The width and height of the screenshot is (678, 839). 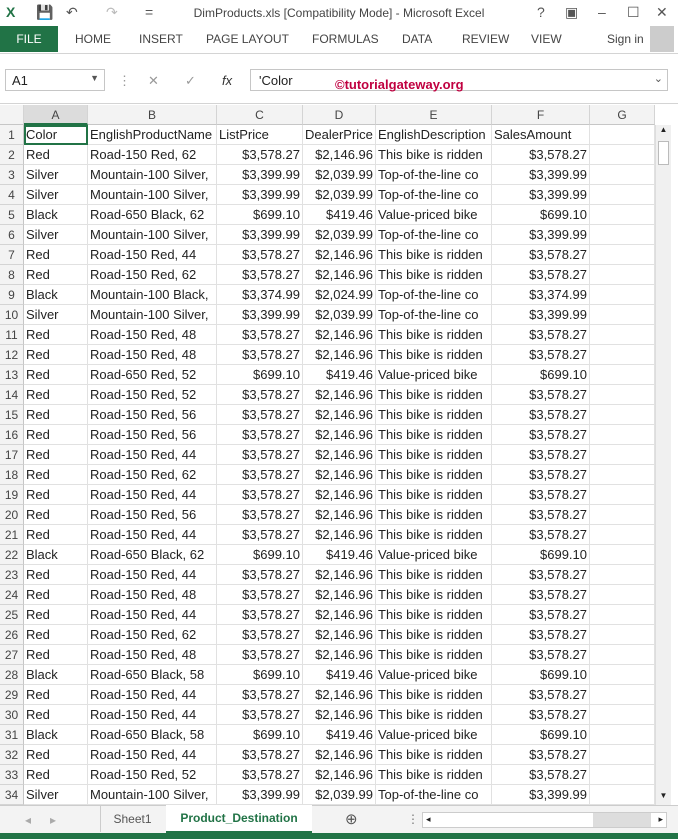 What do you see at coordinates (152, 335) in the screenshot?
I see `cell: Road-150 Red, 48` at bounding box center [152, 335].